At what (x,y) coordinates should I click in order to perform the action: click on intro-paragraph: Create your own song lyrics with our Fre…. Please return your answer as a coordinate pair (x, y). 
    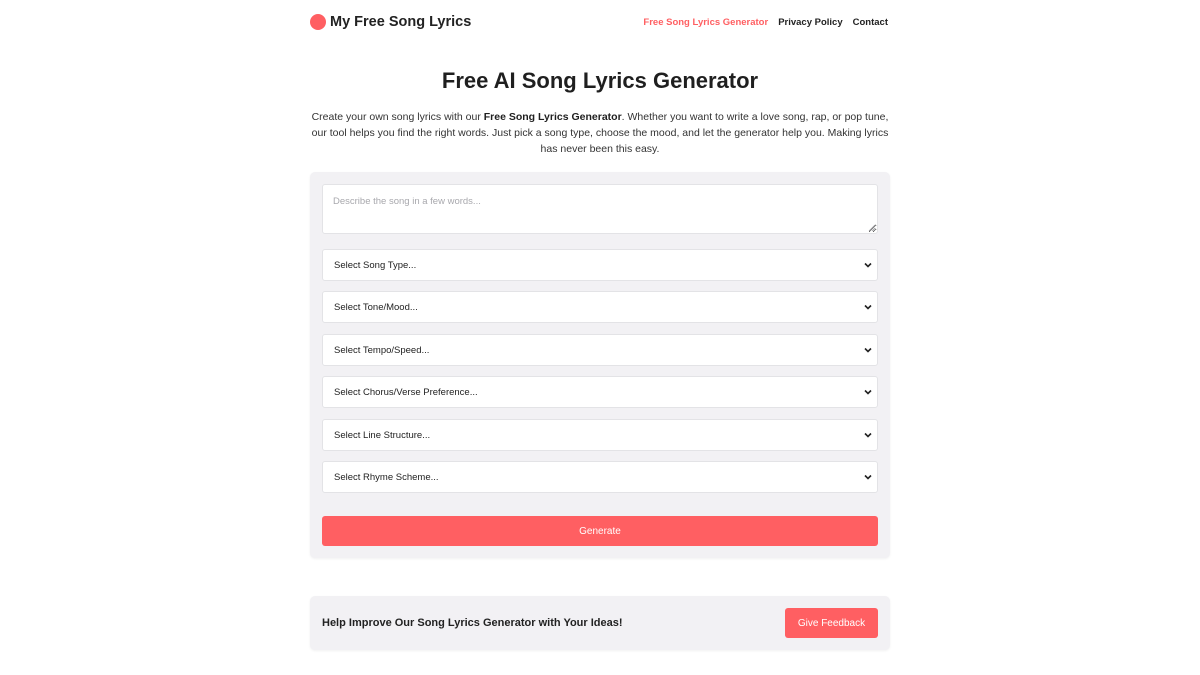
    Looking at the image, I should click on (600, 133).